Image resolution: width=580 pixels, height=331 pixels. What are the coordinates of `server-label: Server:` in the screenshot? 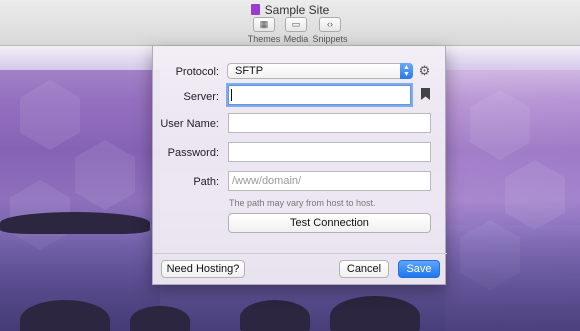 It's located at (201, 97).